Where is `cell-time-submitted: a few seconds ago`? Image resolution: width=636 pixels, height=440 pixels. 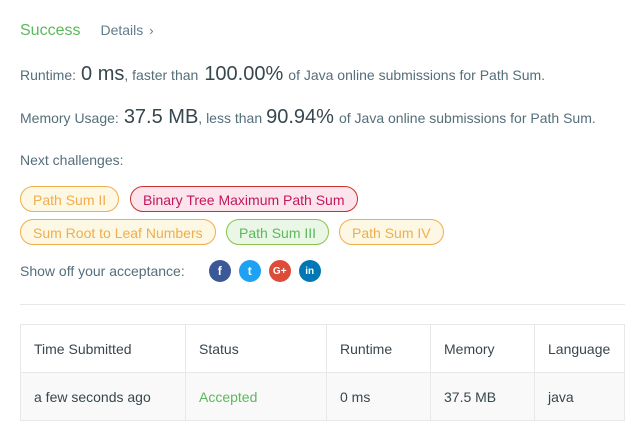 cell-time-submitted: a few seconds ago is located at coordinates (103, 396).